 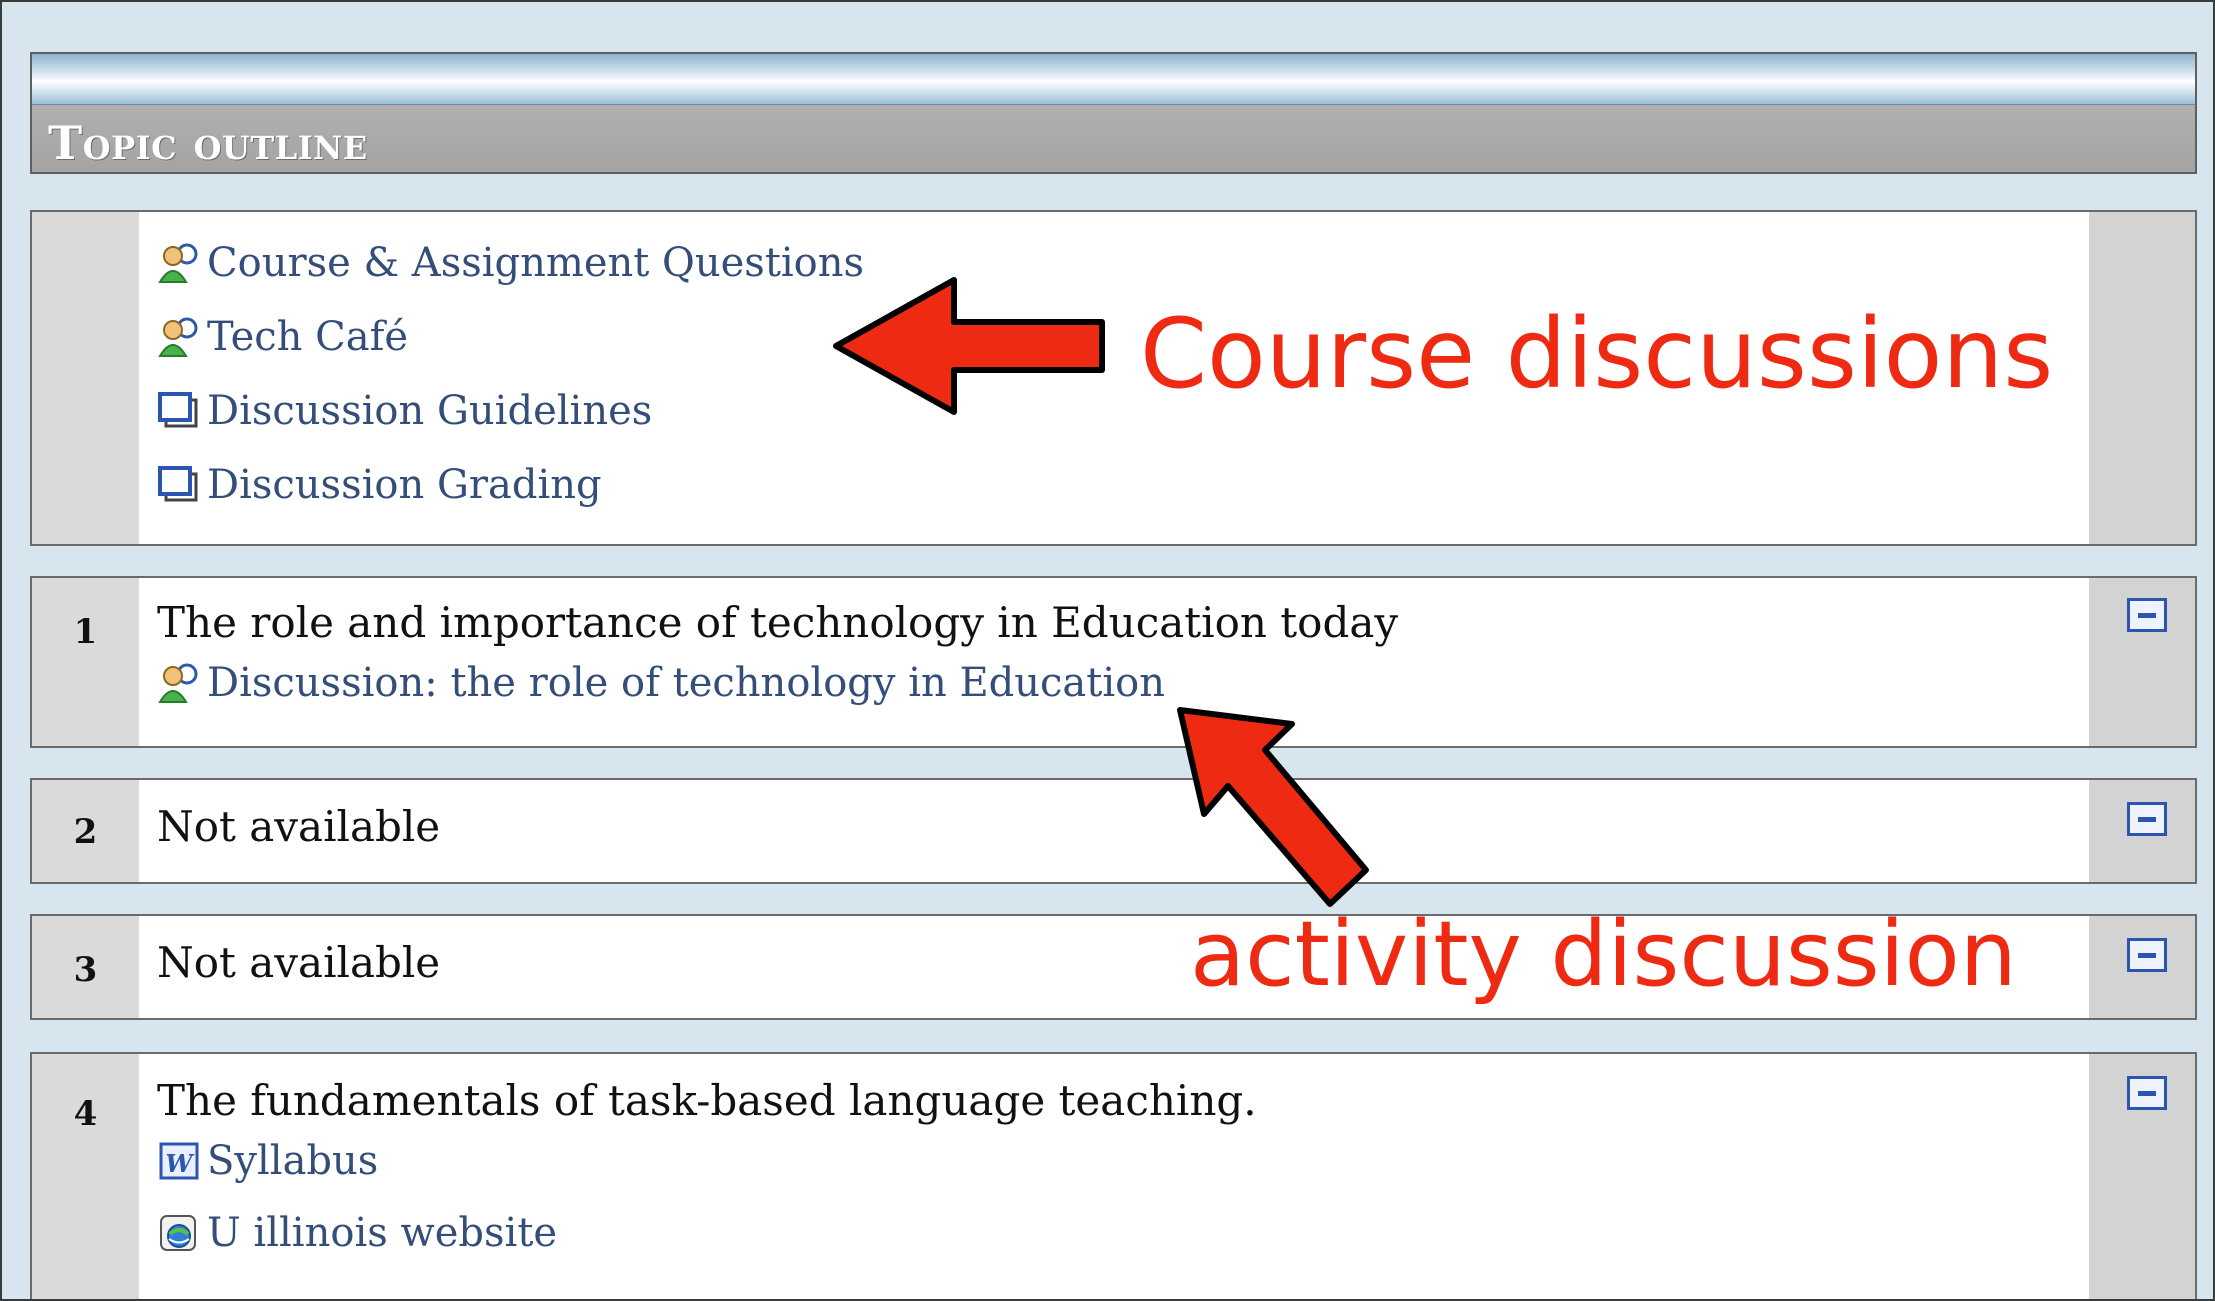 I want to click on resource-label: Tech Café, so click(x=307, y=337).